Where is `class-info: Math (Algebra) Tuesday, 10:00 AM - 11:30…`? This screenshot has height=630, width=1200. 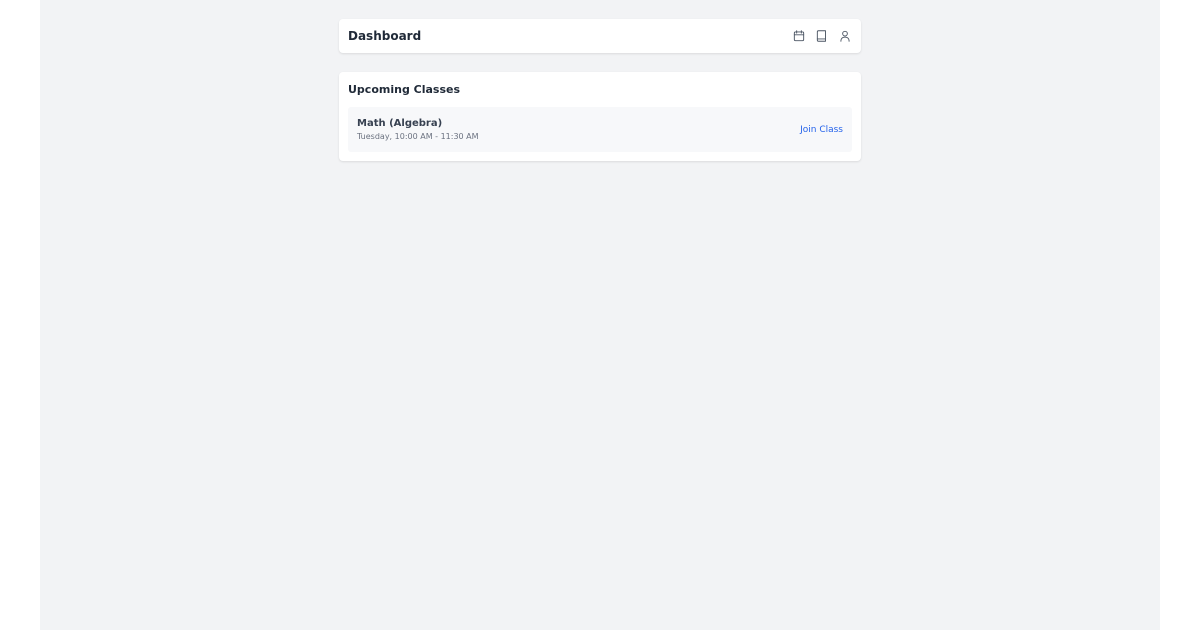
class-info: Math (Algebra) Tuesday, 10:00 AM - 11:30… is located at coordinates (418, 130).